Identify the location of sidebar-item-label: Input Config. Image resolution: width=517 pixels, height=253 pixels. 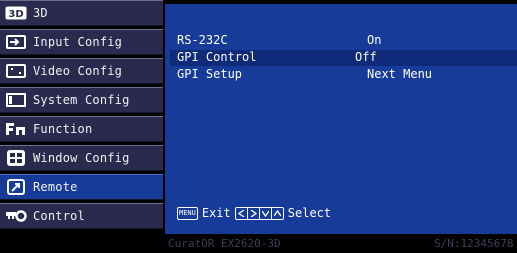
(78, 42).